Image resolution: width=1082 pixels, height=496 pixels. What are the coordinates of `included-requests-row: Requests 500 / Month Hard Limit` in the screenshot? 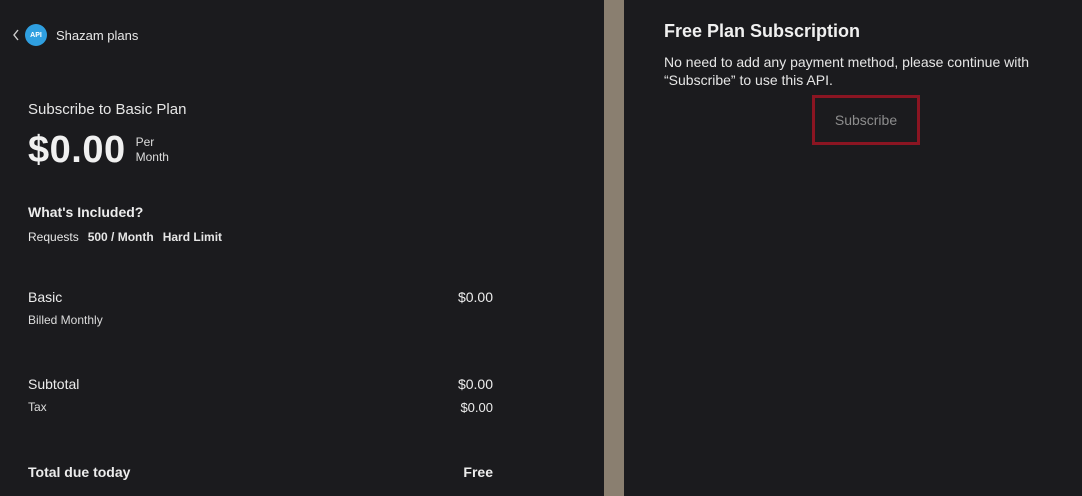 It's located at (125, 237).